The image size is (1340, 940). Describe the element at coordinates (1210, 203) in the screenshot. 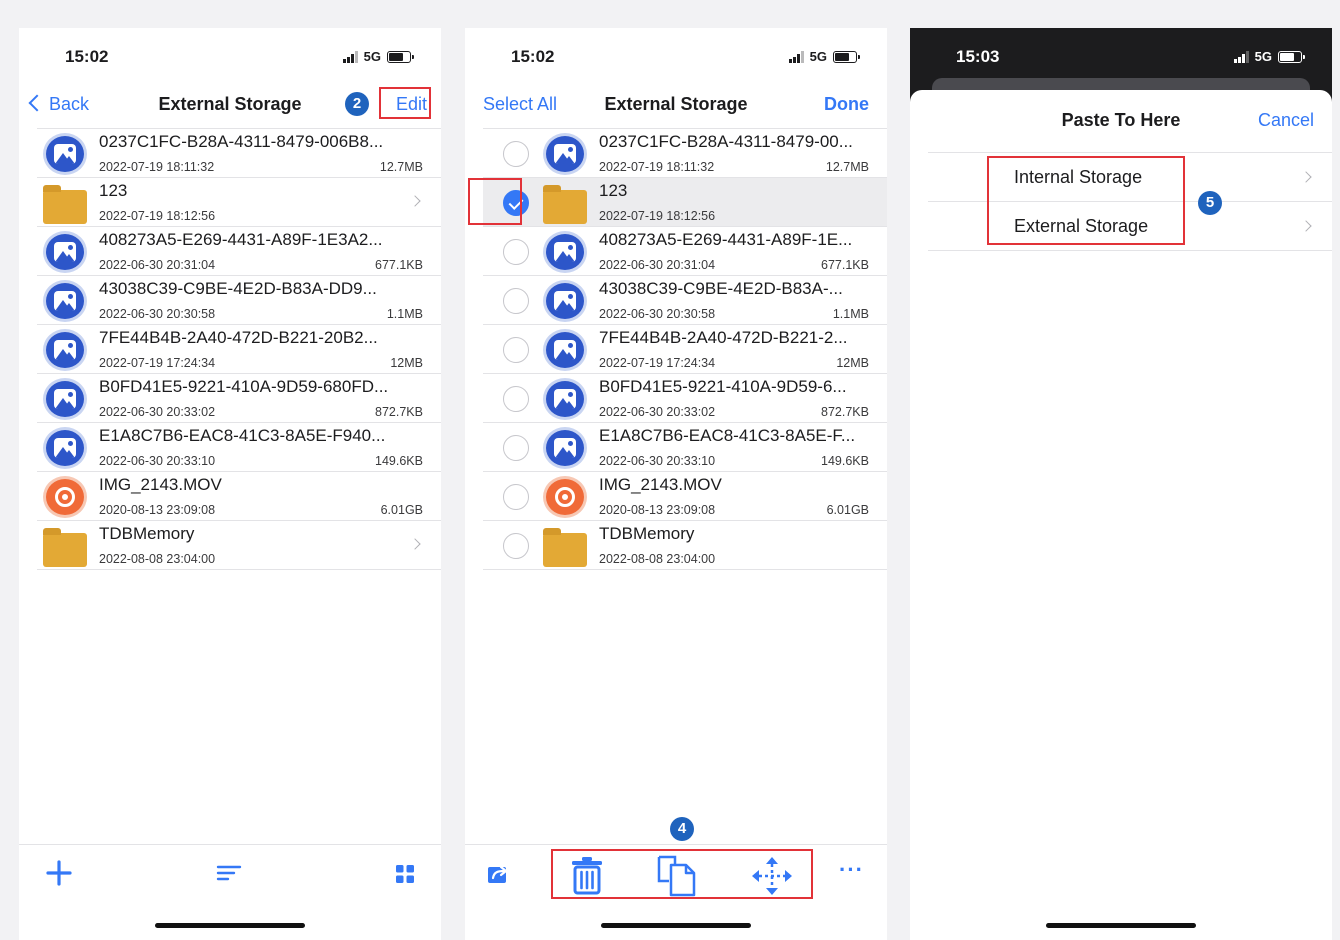

I see `step-callout-badge: 5` at that location.